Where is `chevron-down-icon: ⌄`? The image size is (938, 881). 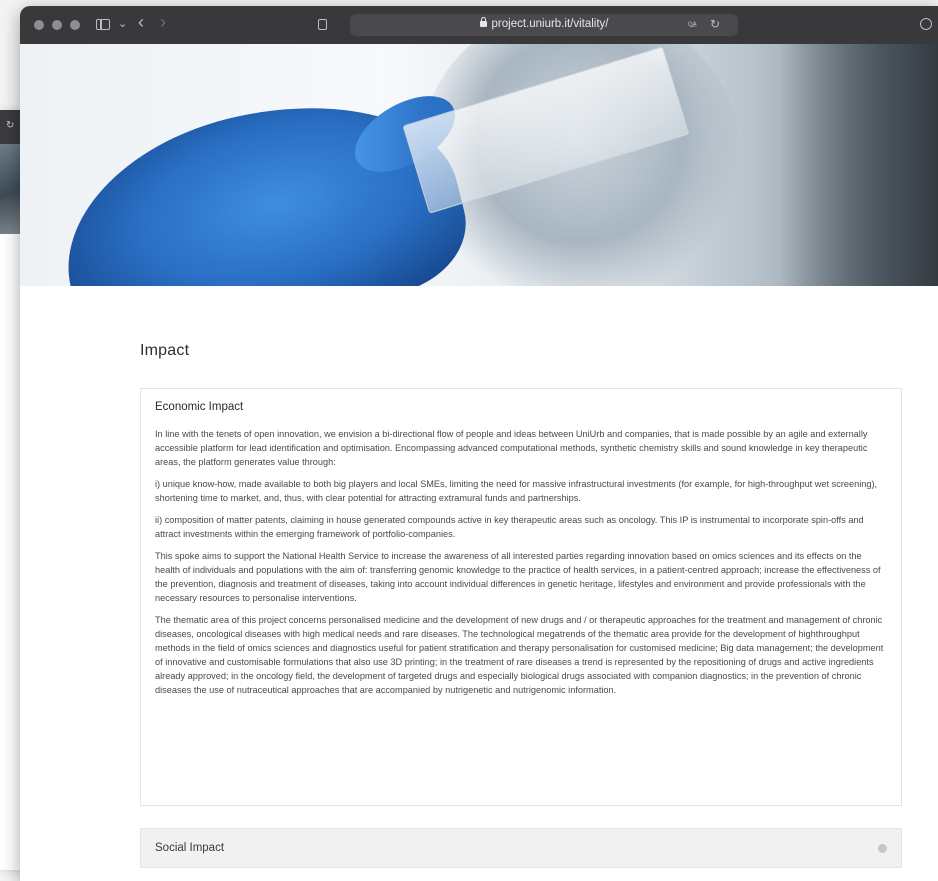
chevron-down-icon: ⌄ is located at coordinates (122, 24).